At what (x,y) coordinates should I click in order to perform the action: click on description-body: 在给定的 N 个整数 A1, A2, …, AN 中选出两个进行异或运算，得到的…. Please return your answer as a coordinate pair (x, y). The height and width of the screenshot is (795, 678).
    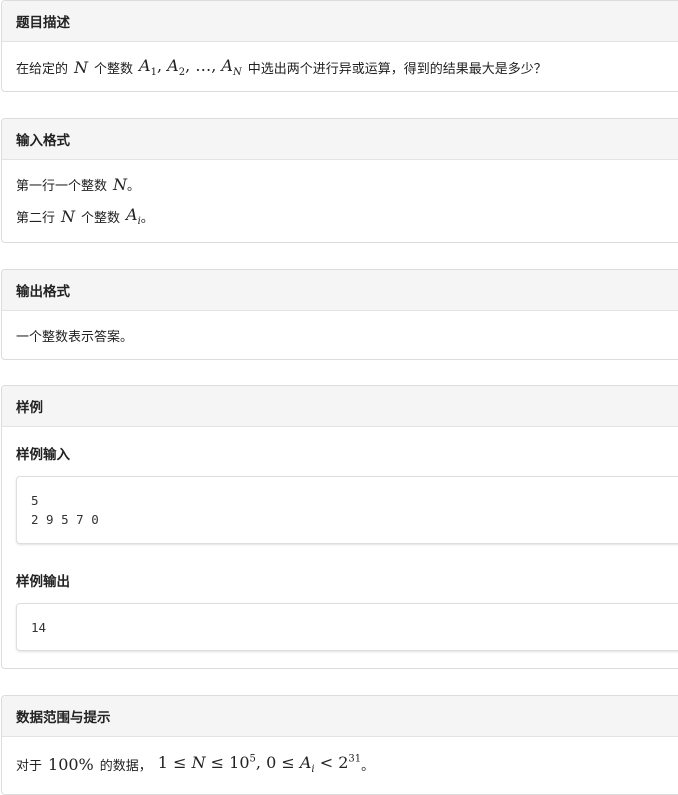
    Looking at the image, I should click on (340, 67).